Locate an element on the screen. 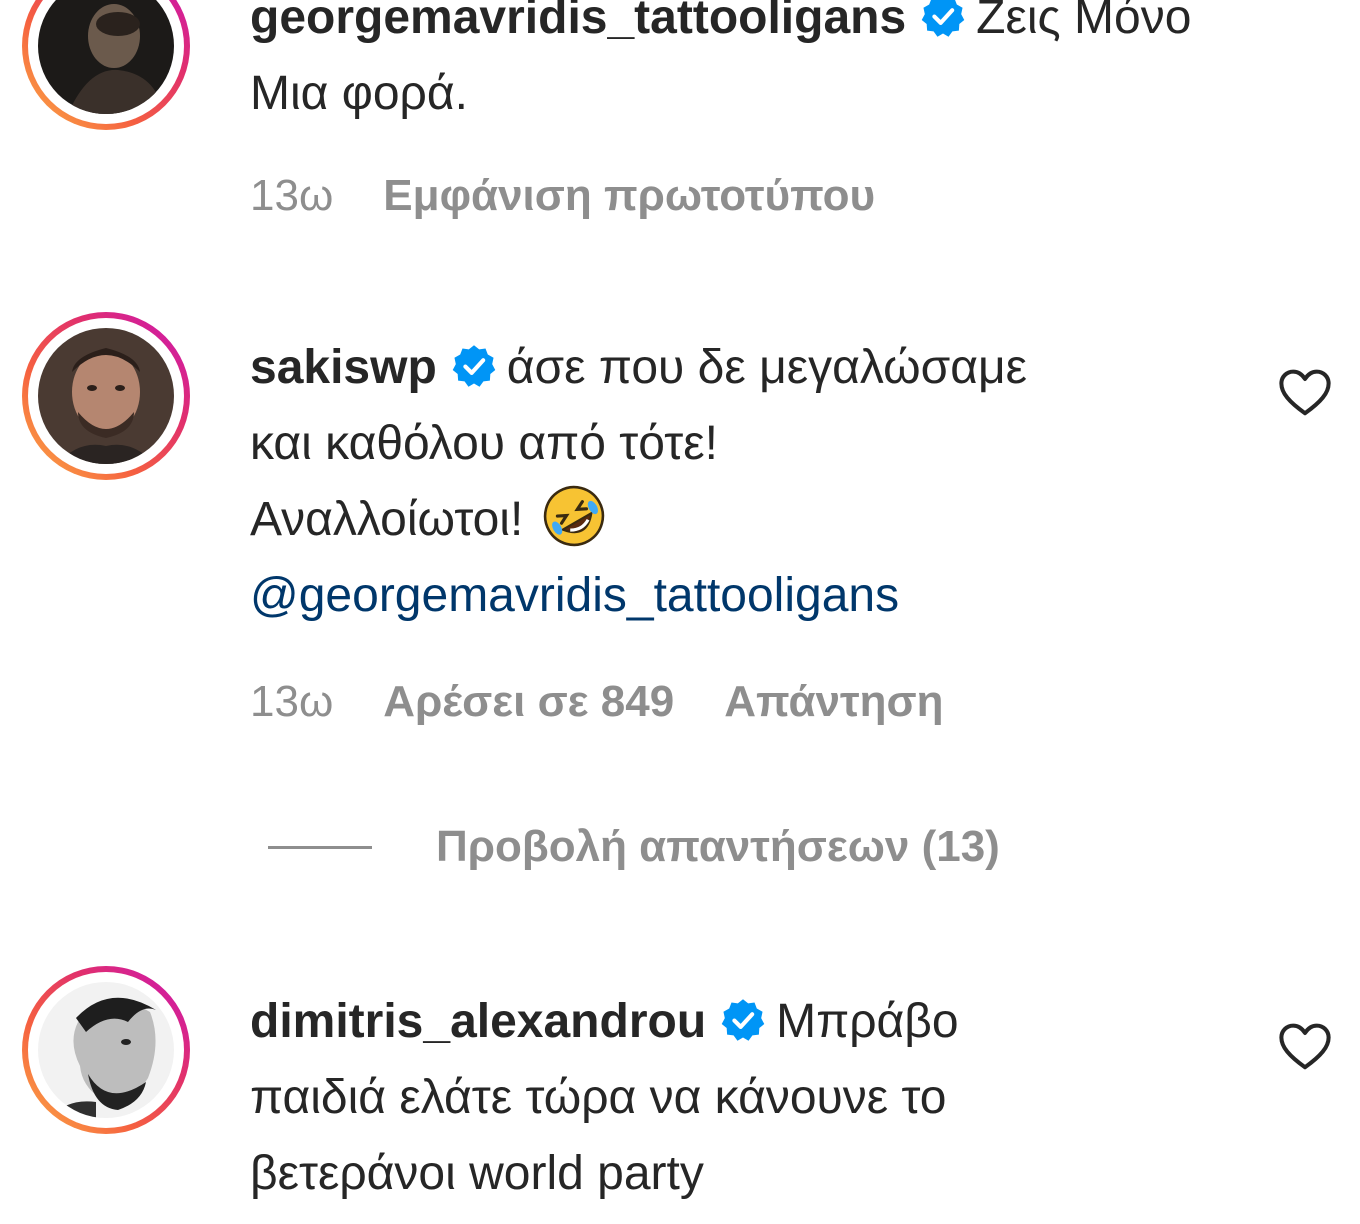 This screenshot has height=1224, width=1360. replies-divider is located at coordinates (320, 847).